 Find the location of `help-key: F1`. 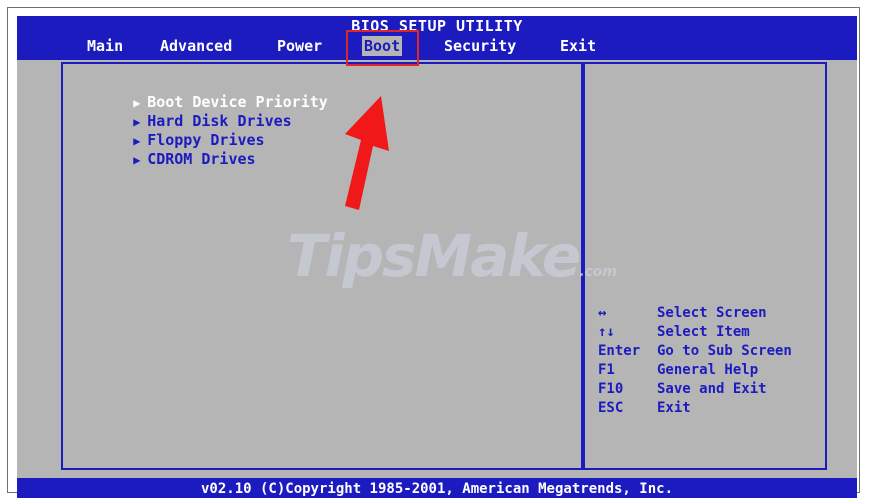

help-key: F1 is located at coordinates (606, 370).